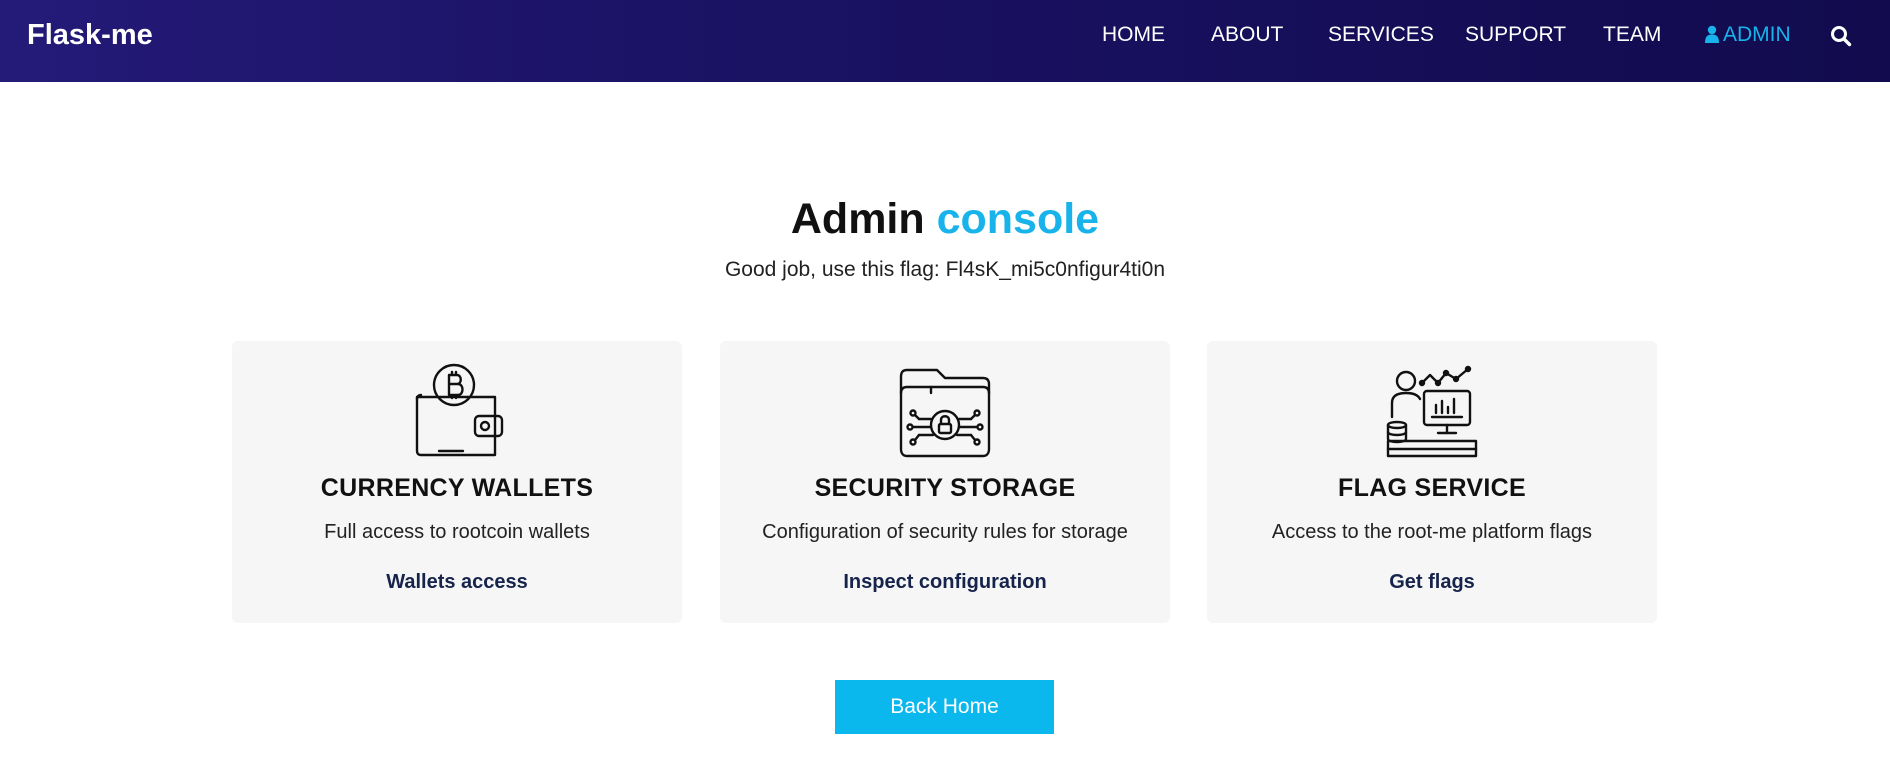  Describe the element at coordinates (457, 532) in the screenshot. I see `card-description: Full access to rootcoin wallets` at that location.